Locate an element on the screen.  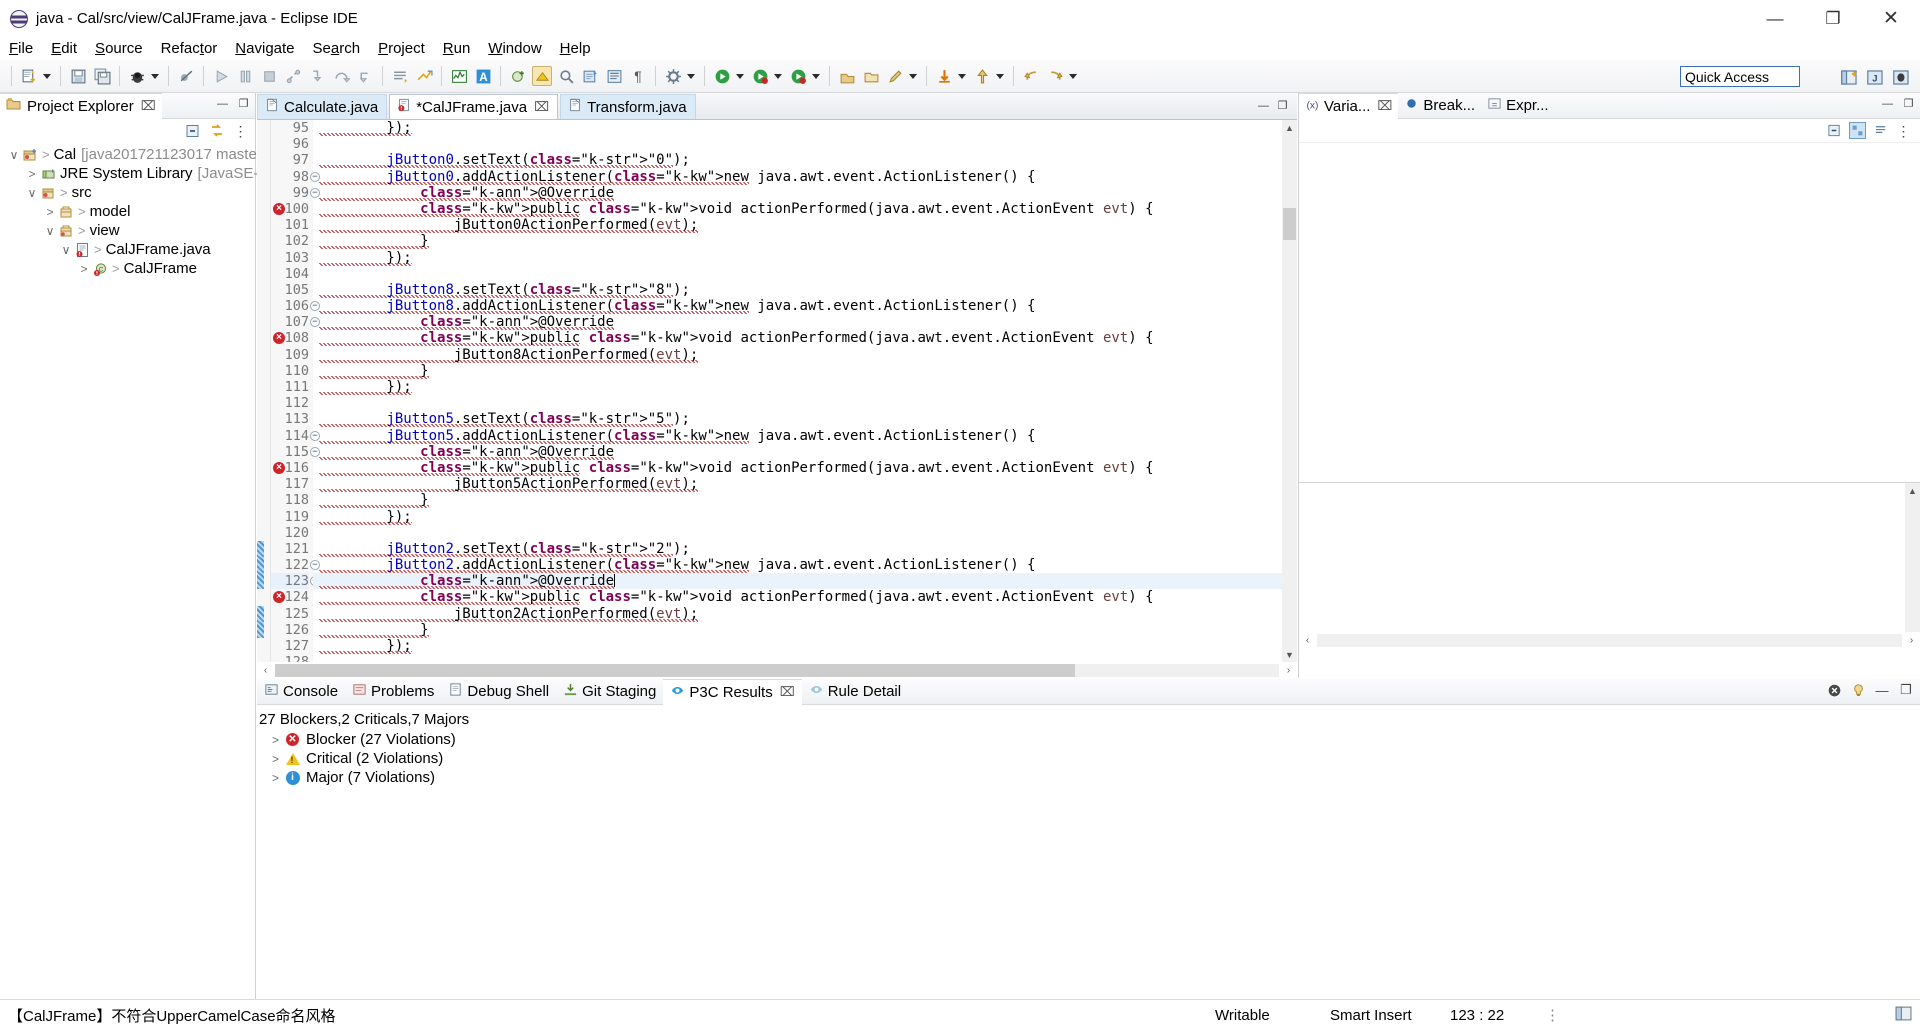
new-java-project-icon: A is located at coordinates (483, 76).